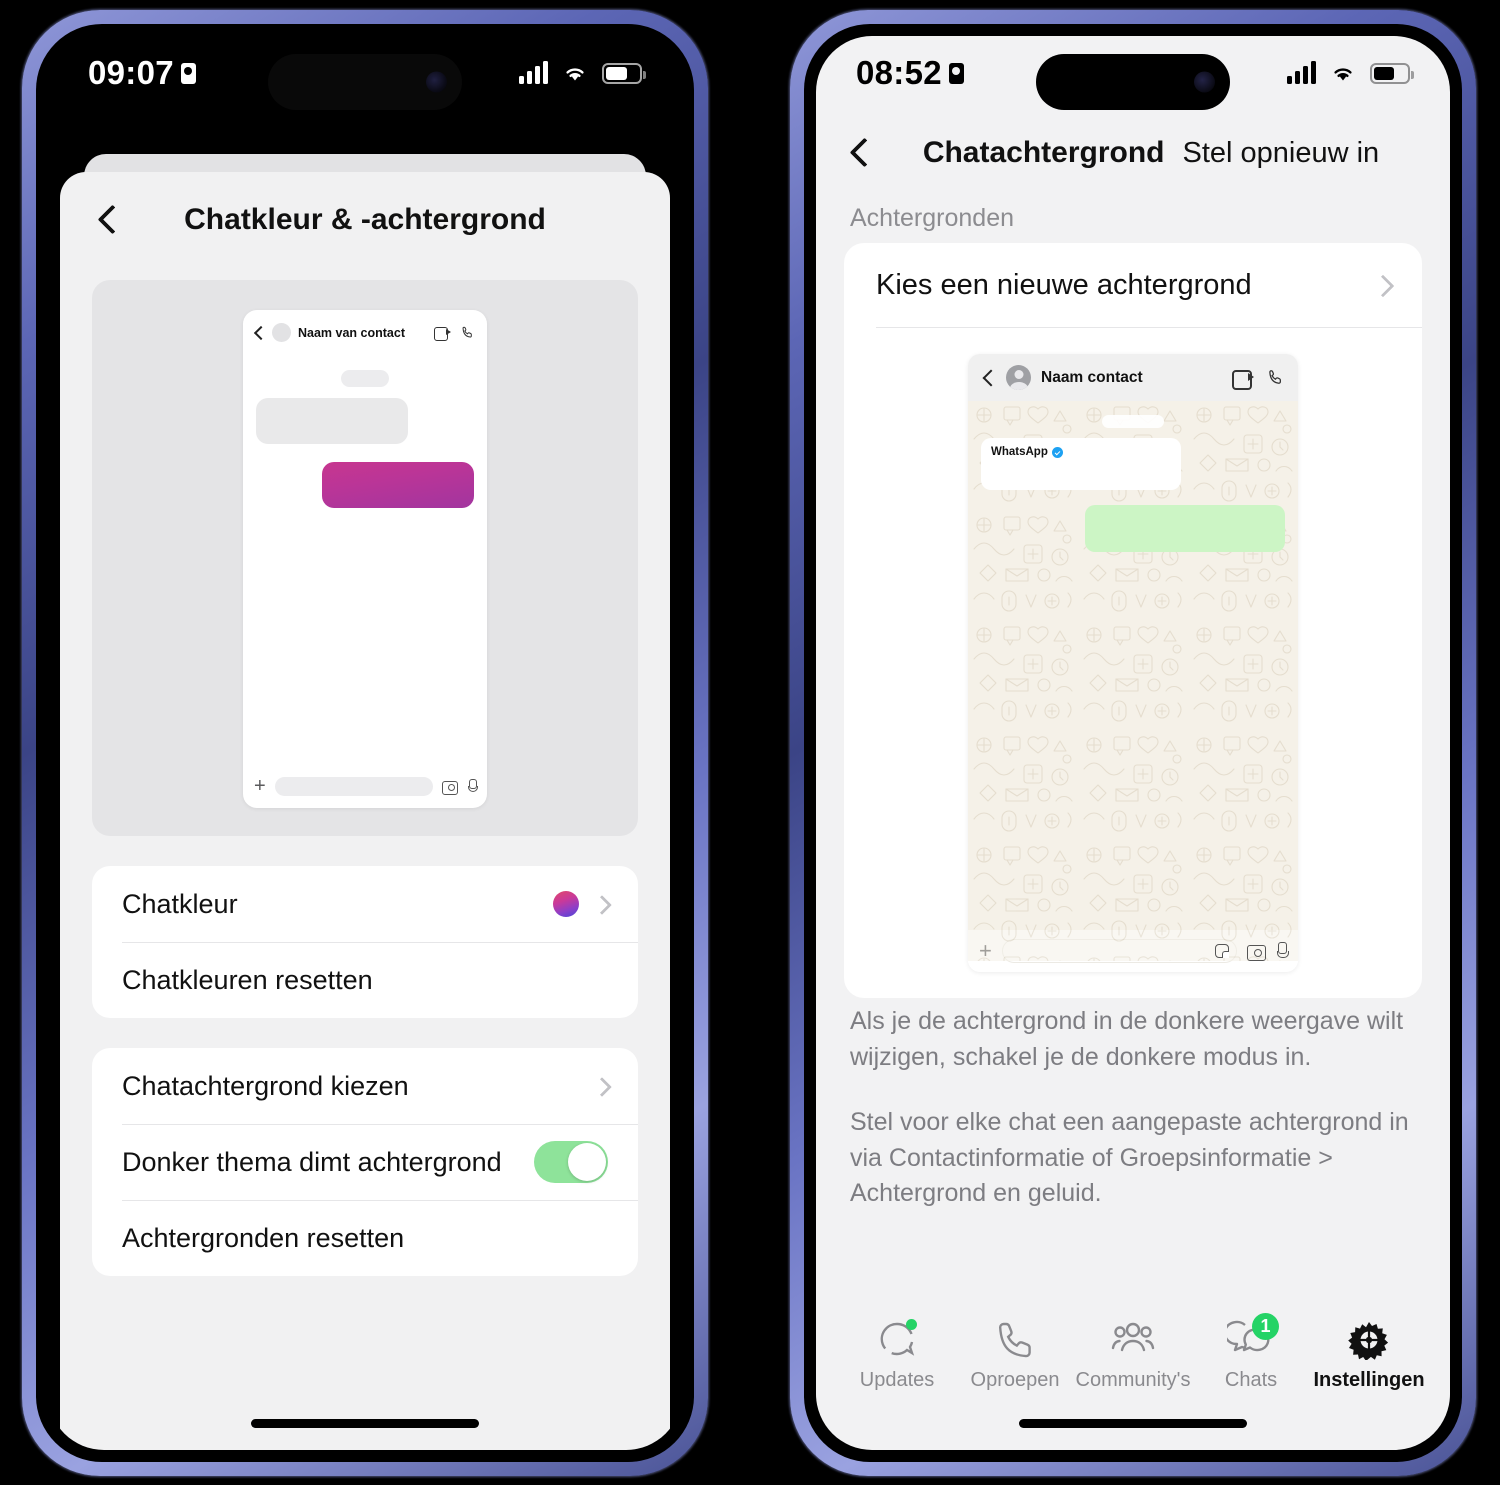  I want to click on tab-communitys: Community's, so click(1133, 1355).